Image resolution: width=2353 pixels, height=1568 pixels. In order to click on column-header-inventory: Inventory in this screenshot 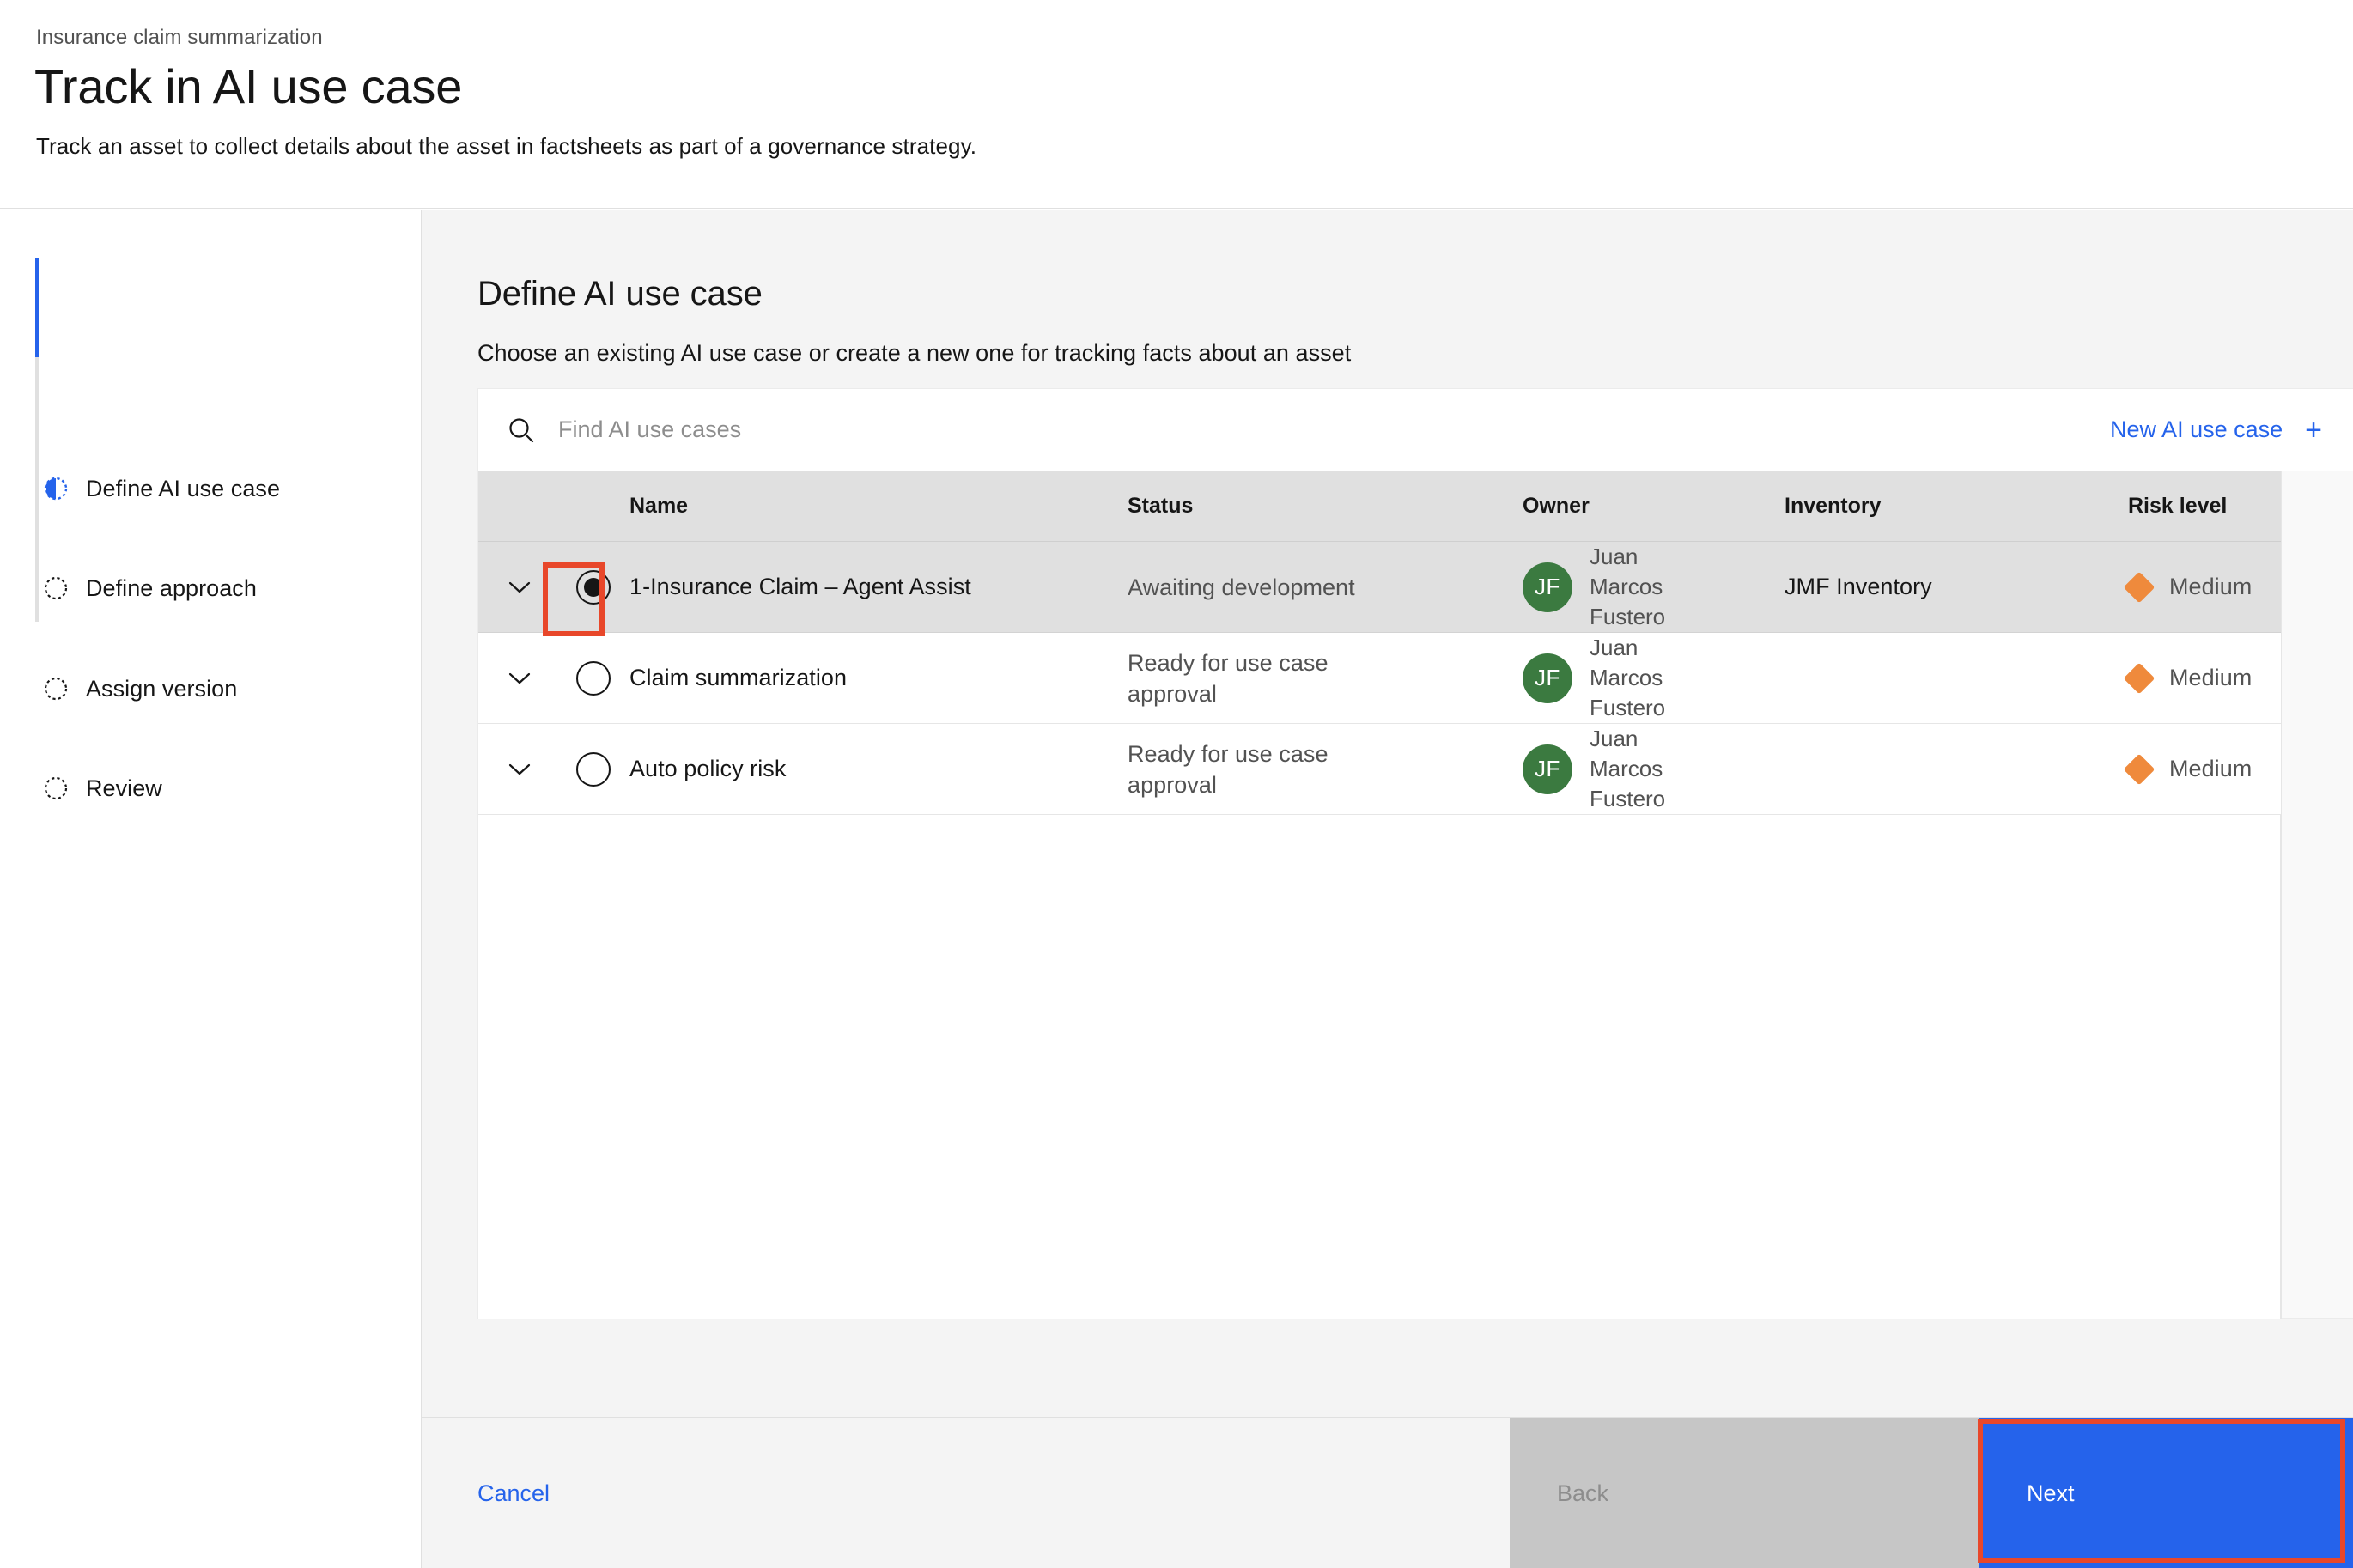, I will do `click(1833, 505)`.